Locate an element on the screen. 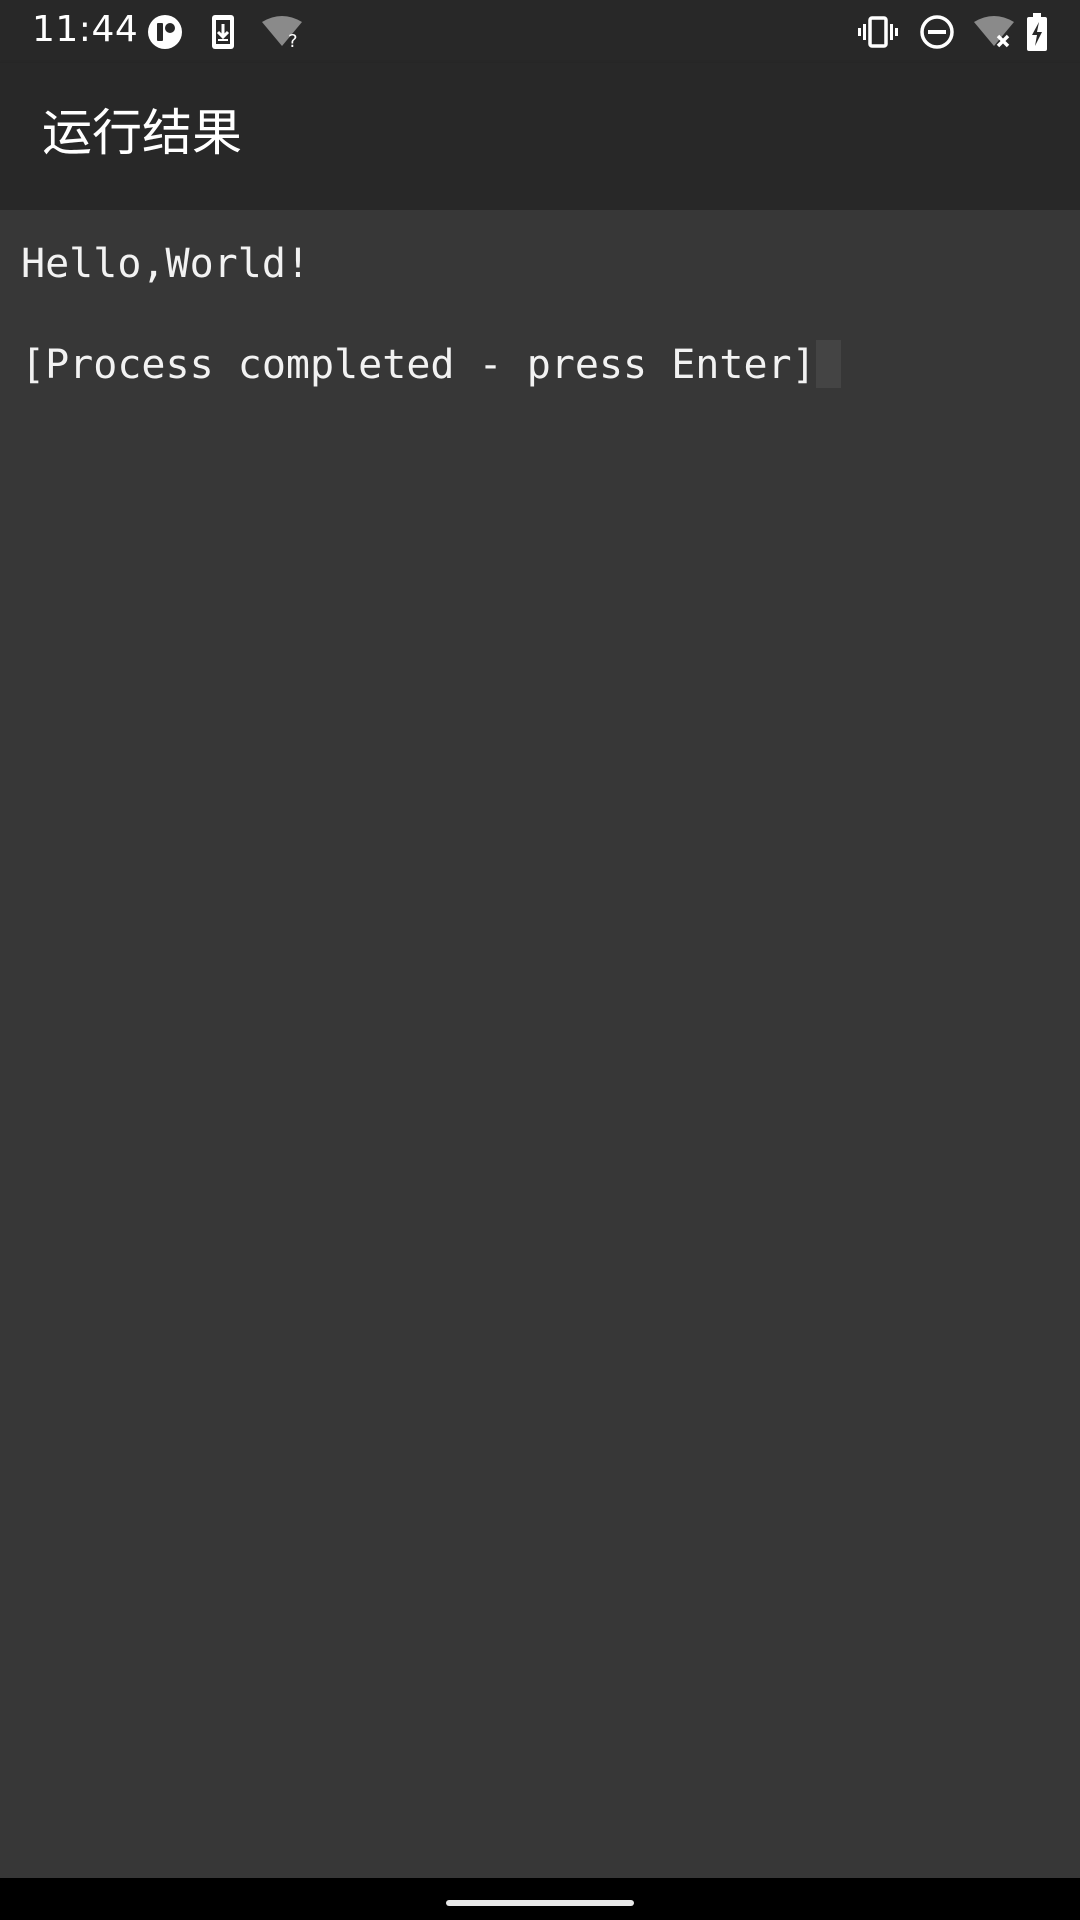  terminal-line: Hello,World! is located at coordinates (165, 264).